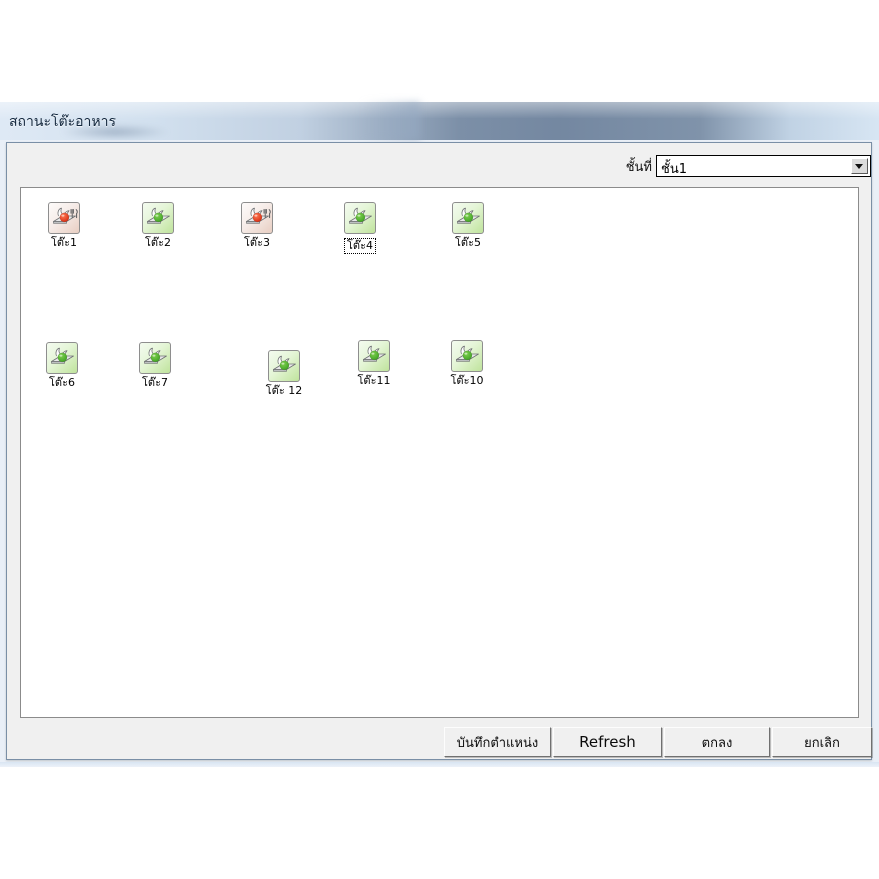 Image resolution: width=879 pixels, height=879 pixels. Describe the element at coordinates (158, 242) in the screenshot. I see `table-label: โต๊ะ2` at that location.